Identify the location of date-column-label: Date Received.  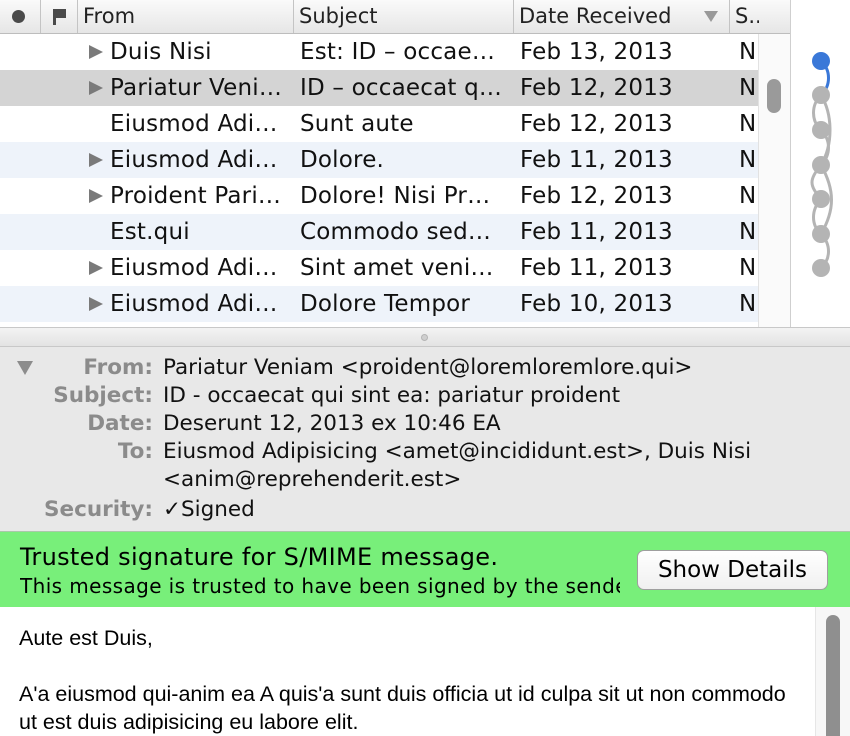
(595, 16).